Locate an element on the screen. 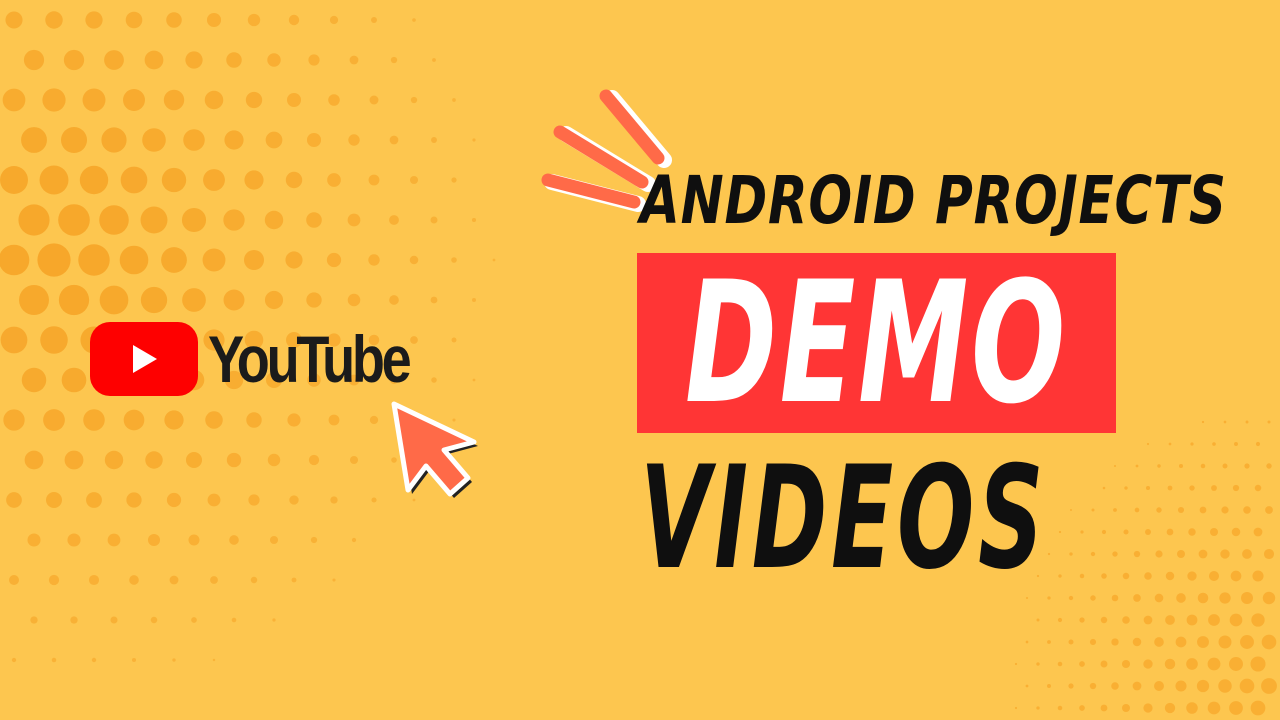 This screenshot has height=720, width=1280. videos-text: VIDEOS is located at coordinates (844, 518).